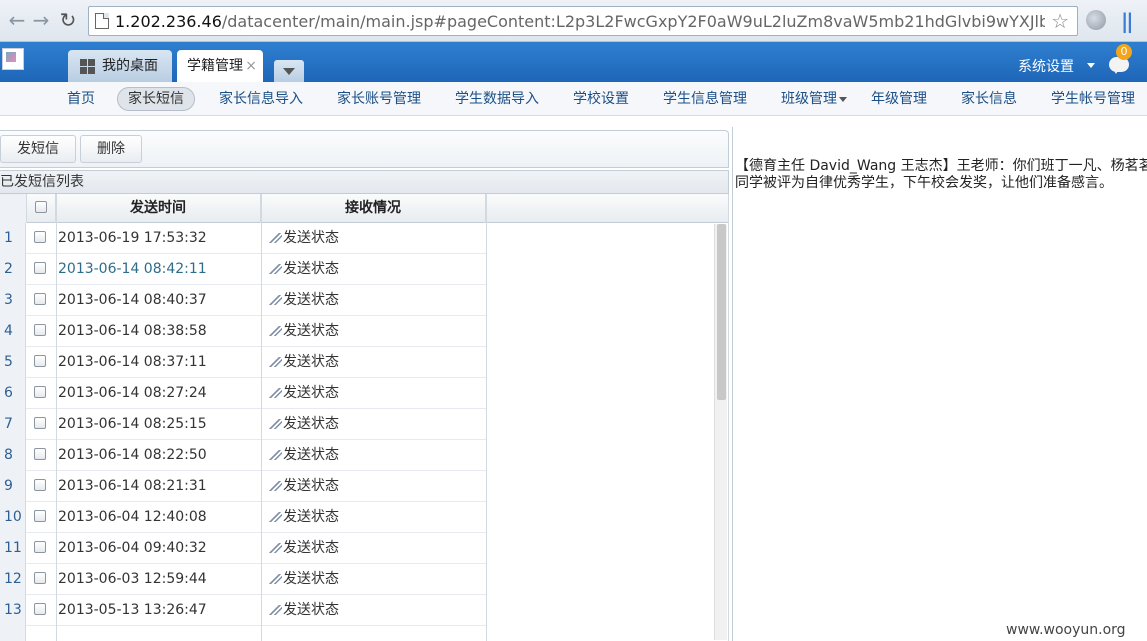 Image resolution: width=1147 pixels, height=641 pixels. I want to click on forward-icon: →, so click(41, 20).